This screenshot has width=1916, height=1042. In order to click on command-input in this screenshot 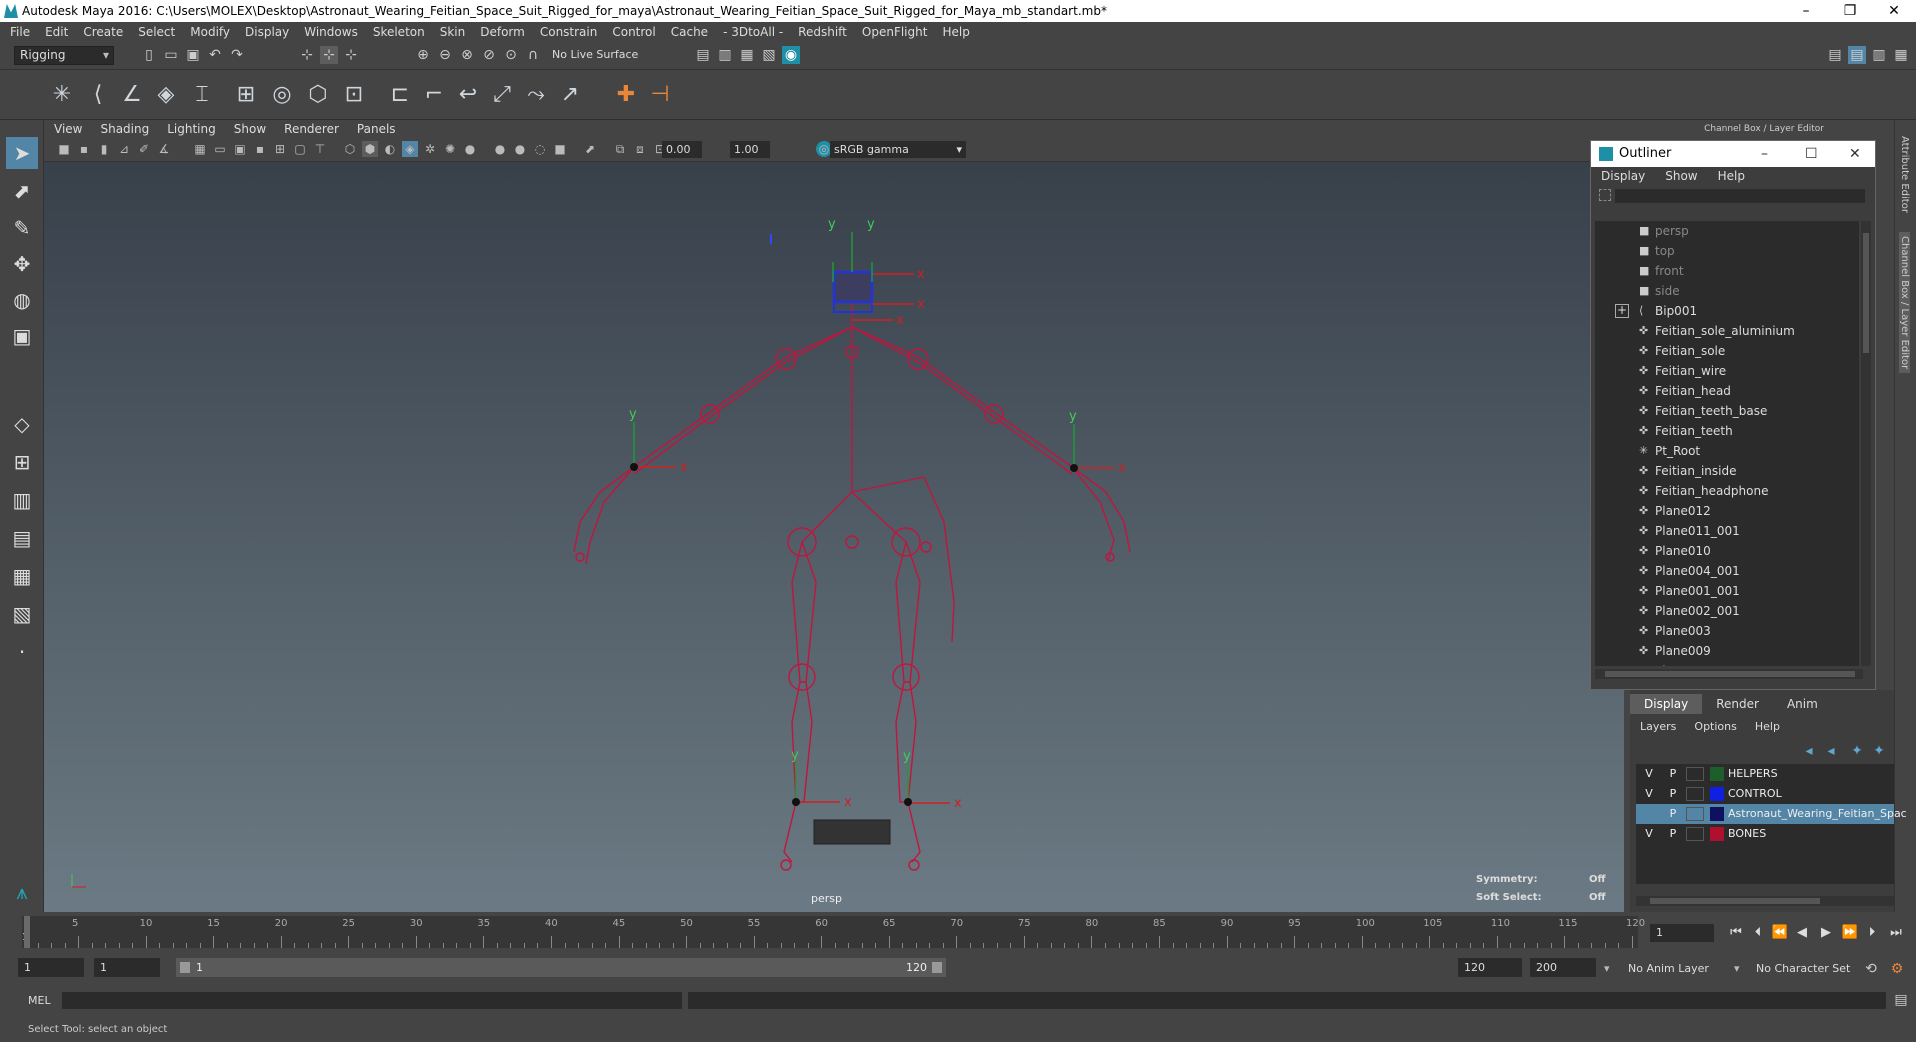, I will do `click(372, 1000)`.